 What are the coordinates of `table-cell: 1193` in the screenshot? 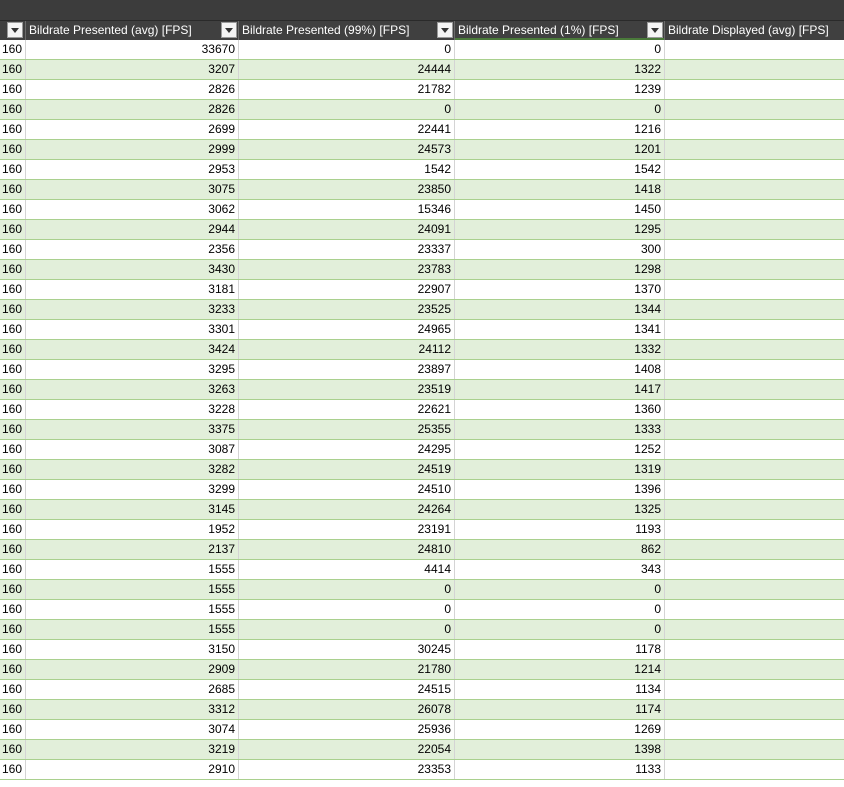 It's located at (560, 529).